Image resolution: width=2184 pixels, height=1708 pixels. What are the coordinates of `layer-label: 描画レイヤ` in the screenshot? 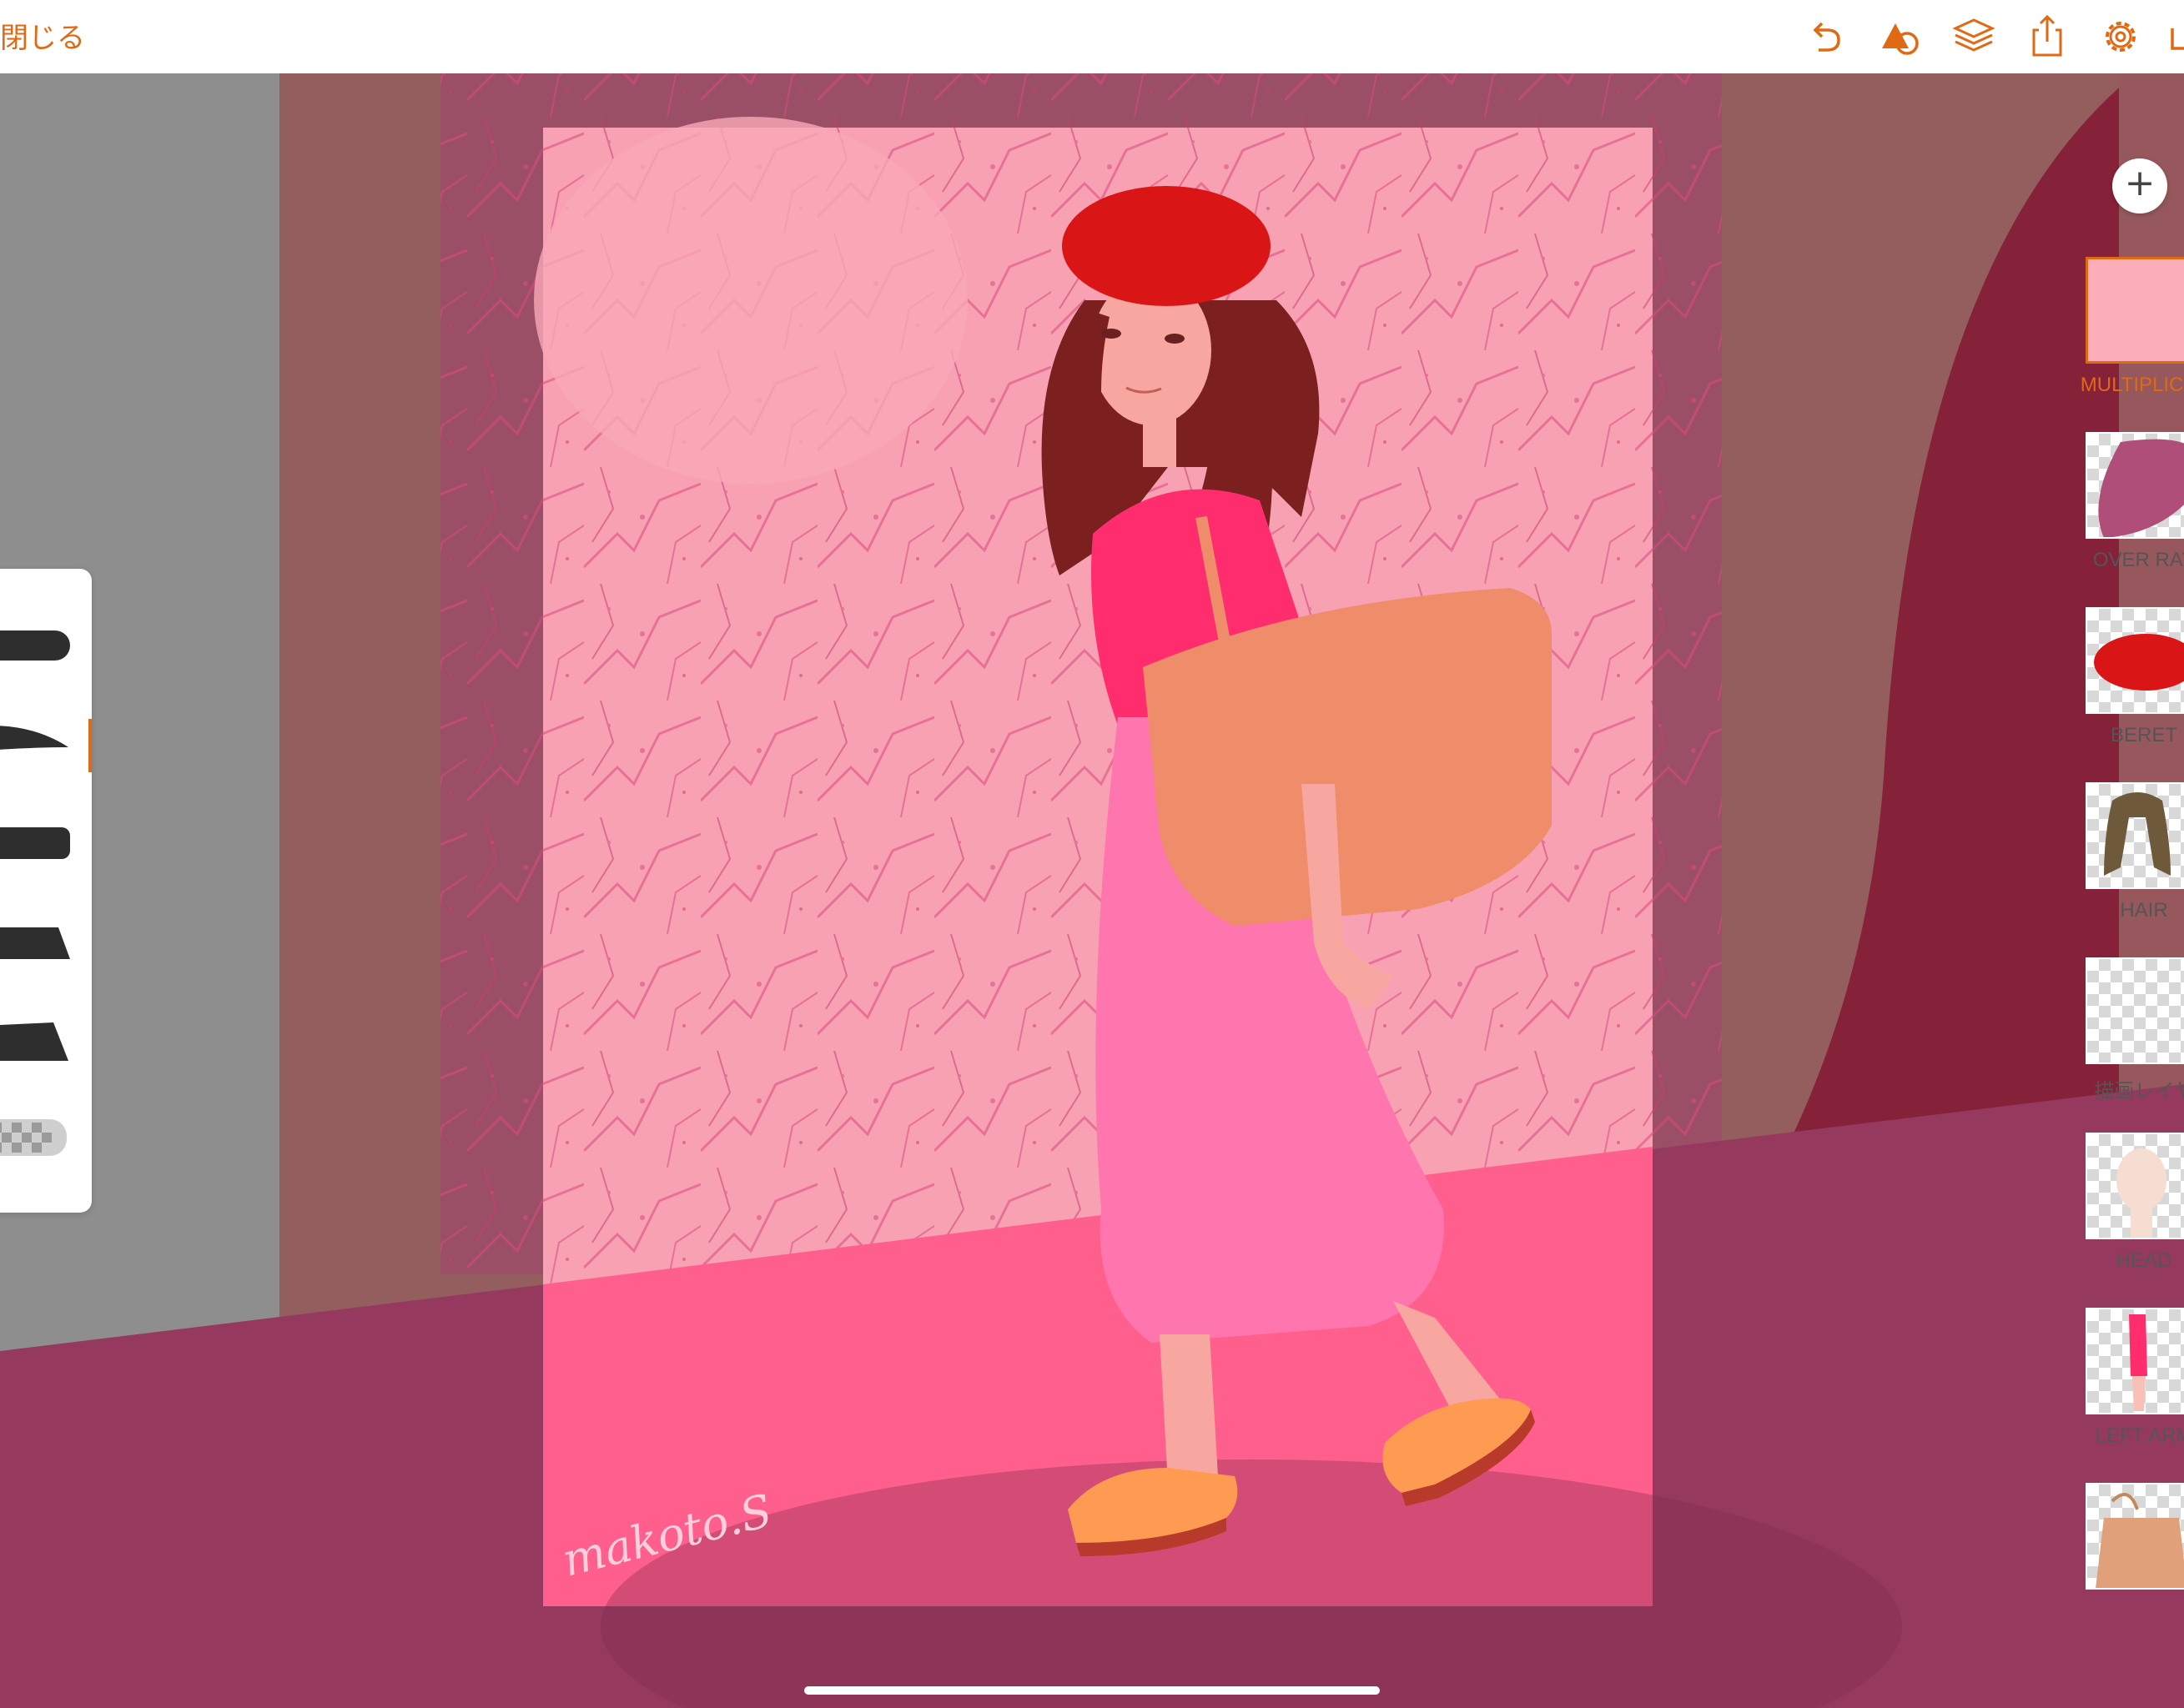 It's located at (2139, 1091).